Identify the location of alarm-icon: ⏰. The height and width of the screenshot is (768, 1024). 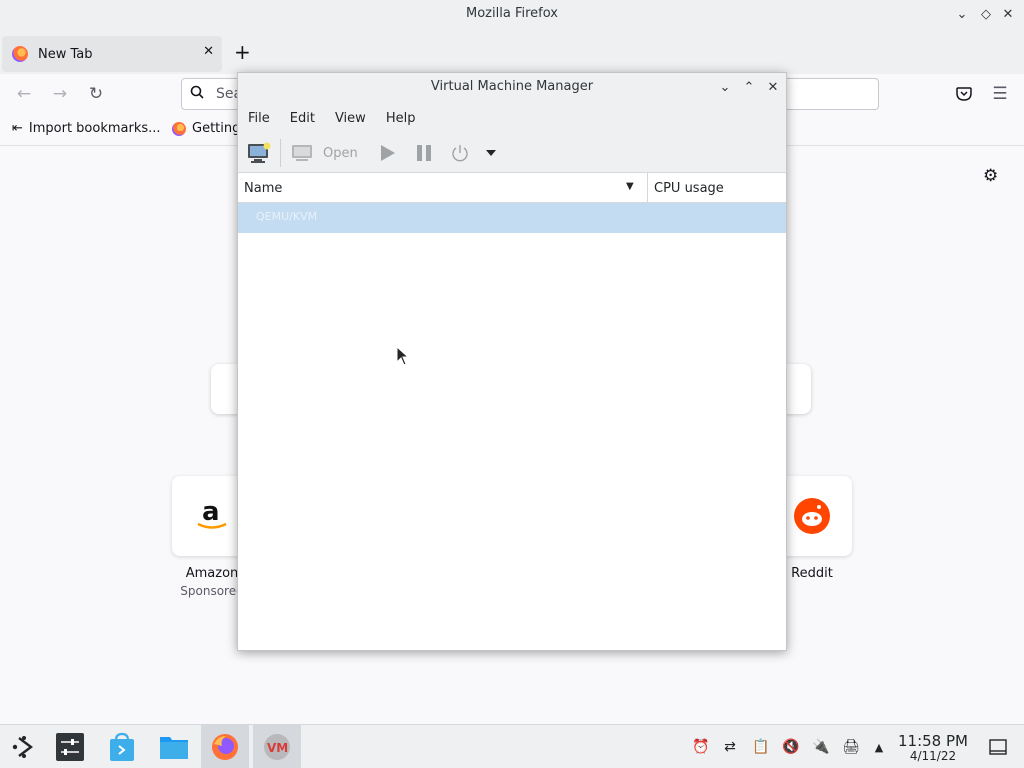
(701, 747).